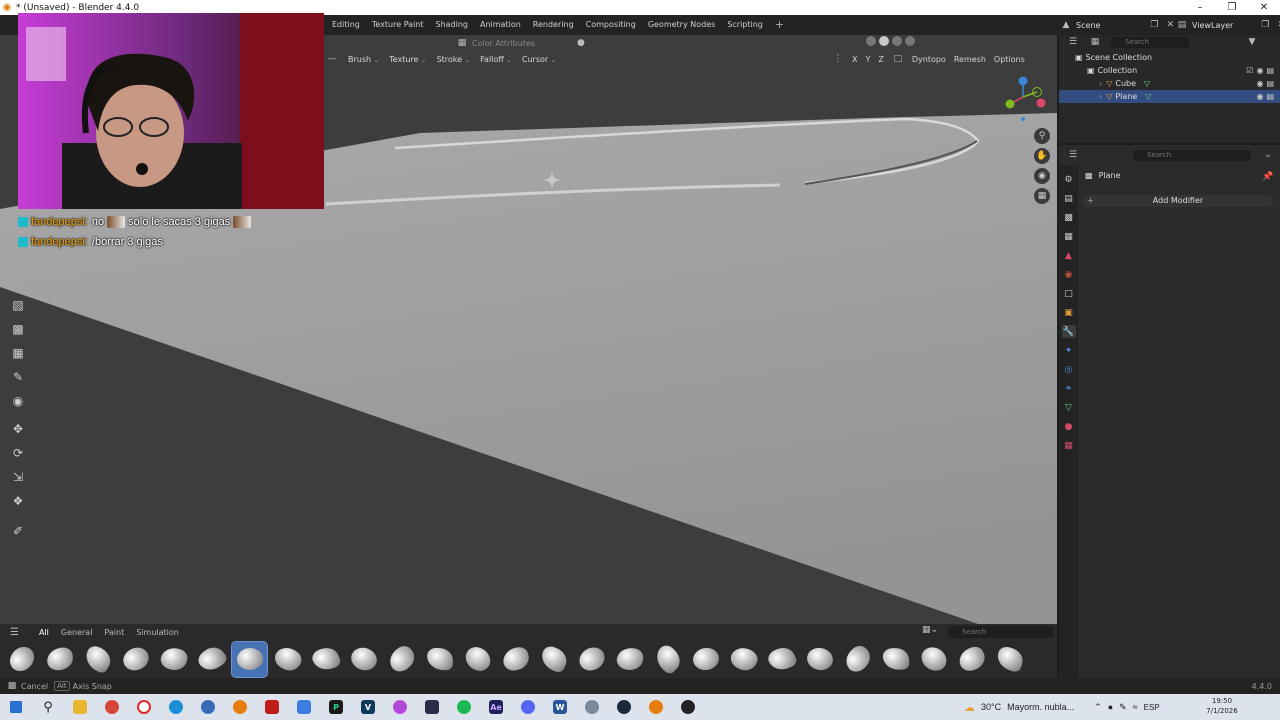 The height and width of the screenshot is (720, 1280). Describe the element at coordinates (18, 501) in the screenshot. I see `transform-tool-icon: ❖` at that location.